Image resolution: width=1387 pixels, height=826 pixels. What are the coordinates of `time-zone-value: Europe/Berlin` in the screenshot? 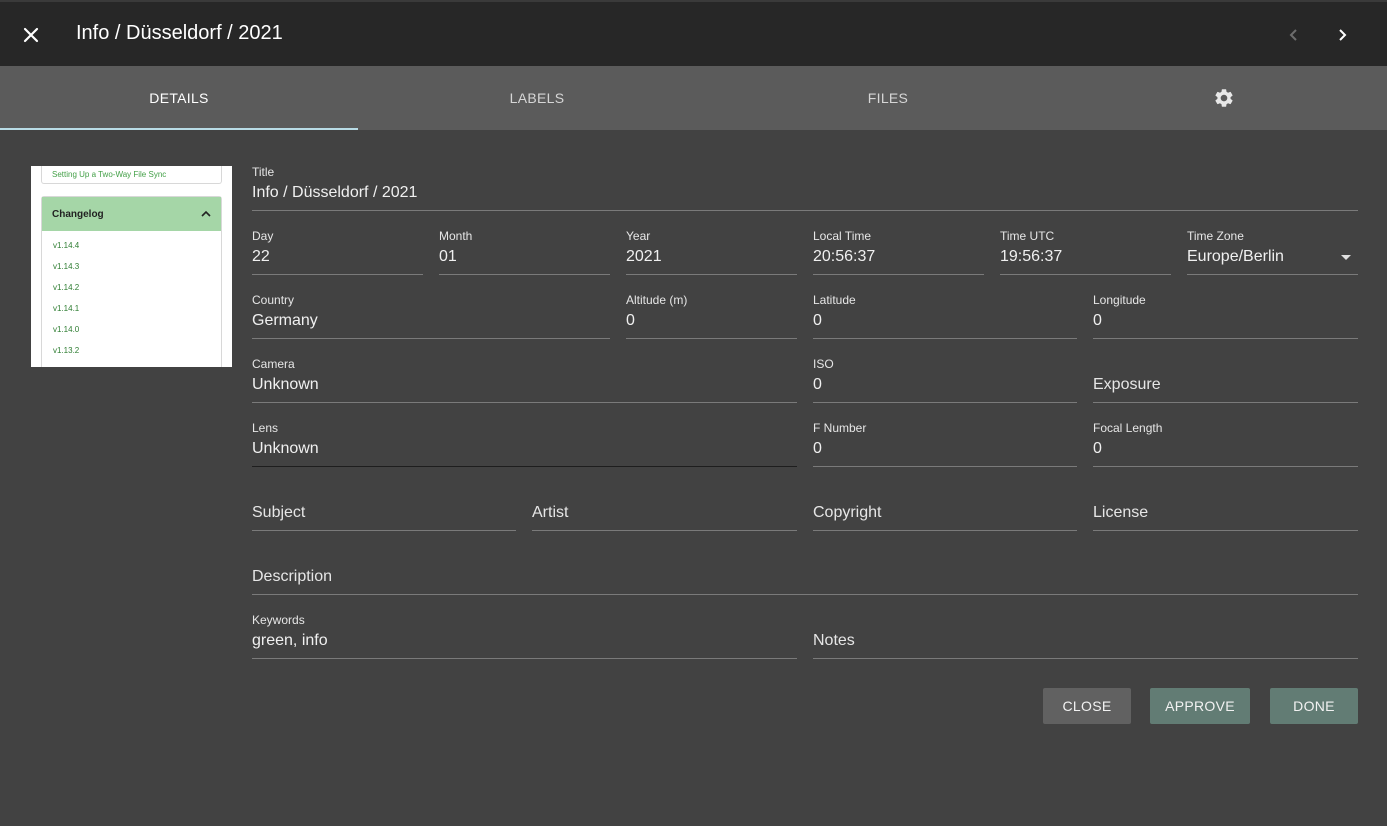 It's located at (1235, 256).